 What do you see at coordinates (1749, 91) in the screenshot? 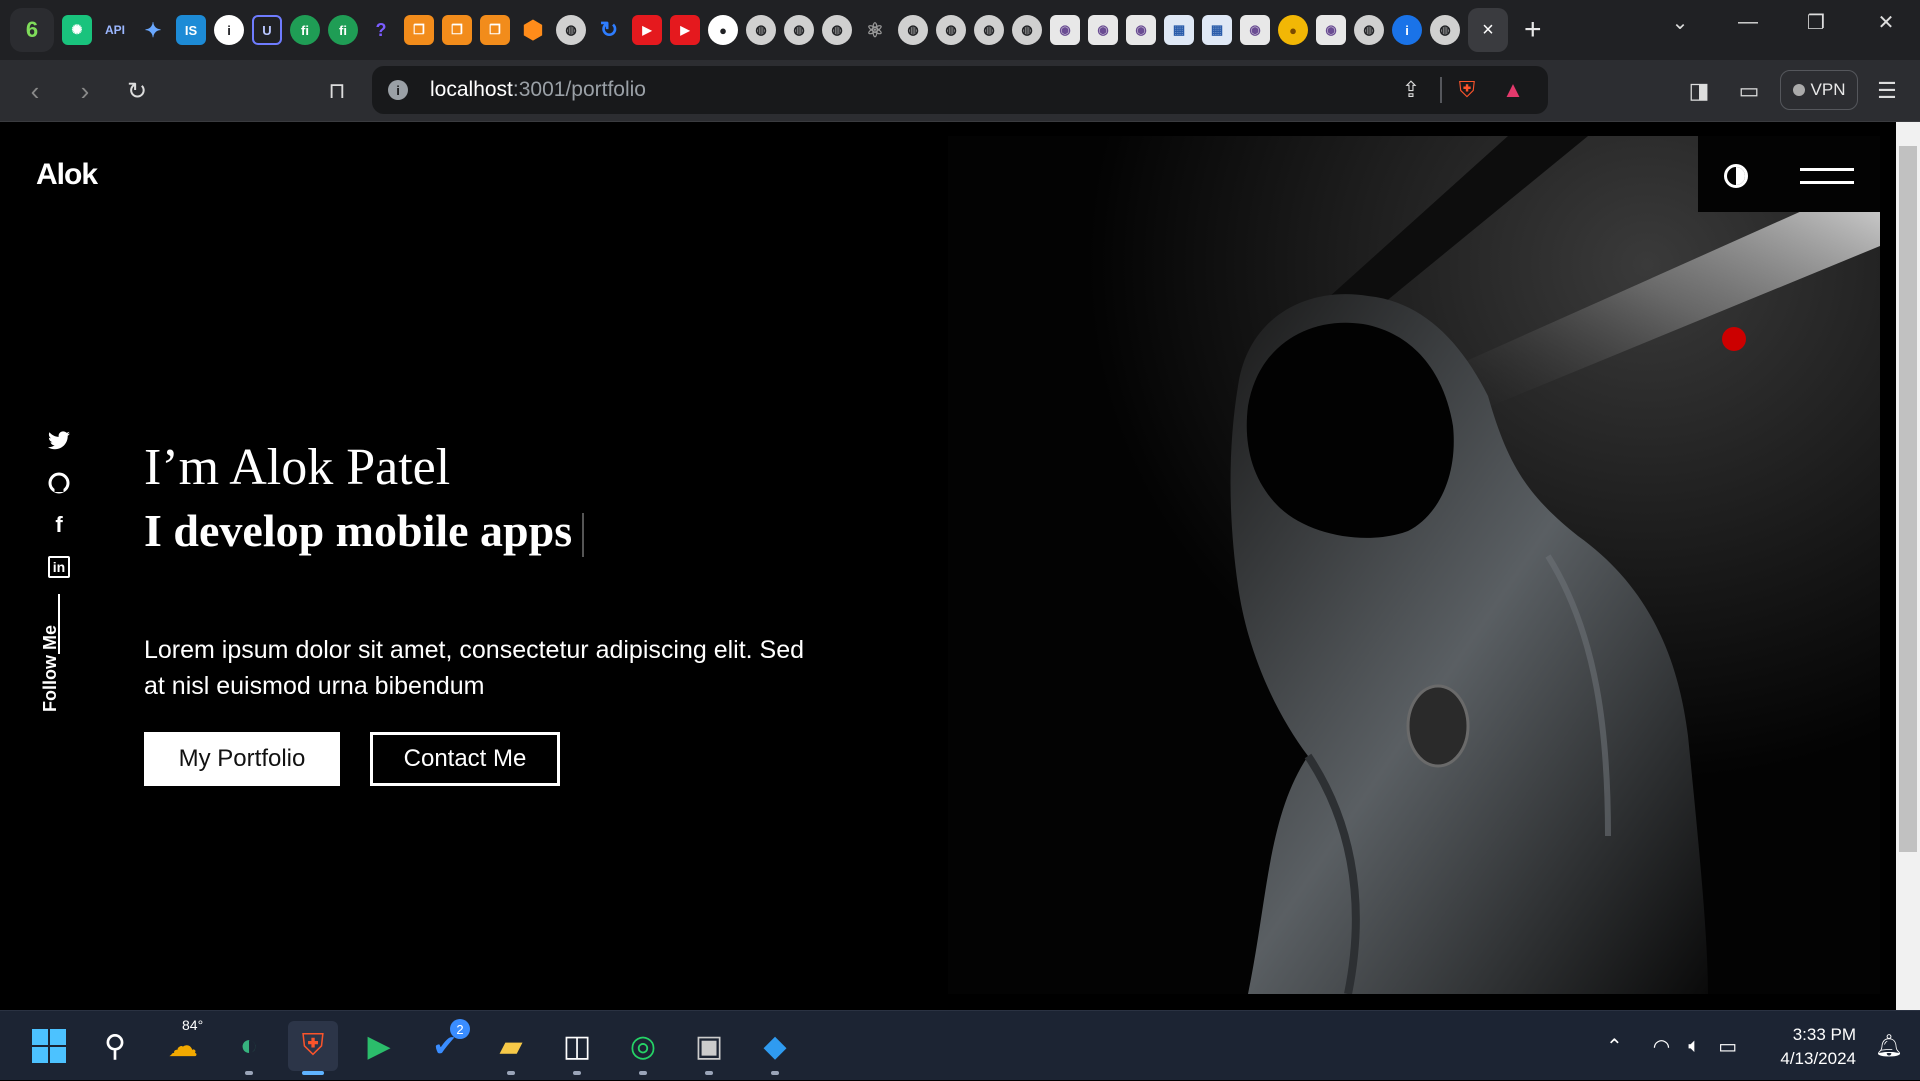
I see `wallet-icon: ▭` at bounding box center [1749, 91].